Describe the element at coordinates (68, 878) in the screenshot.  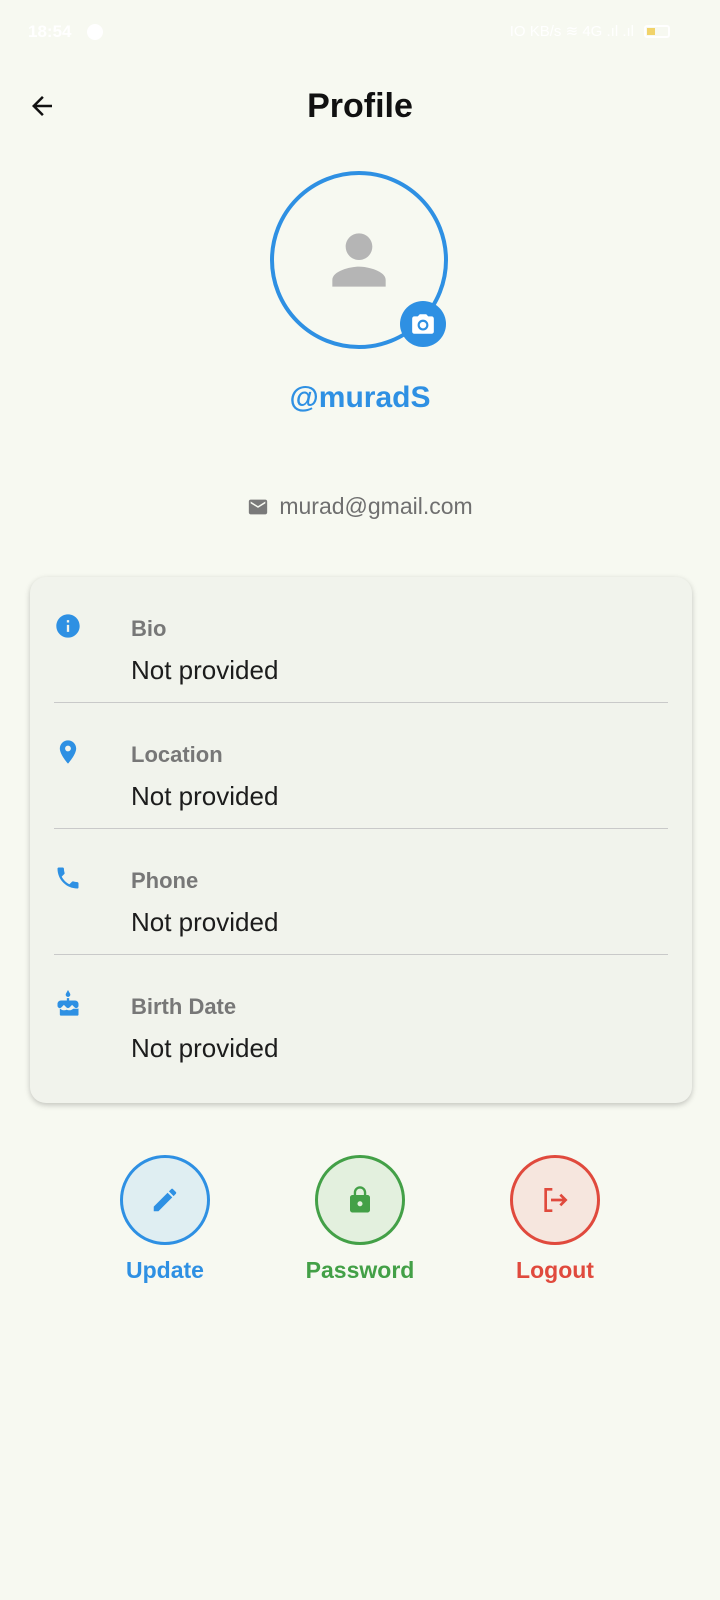
I see `phone-icon` at that location.